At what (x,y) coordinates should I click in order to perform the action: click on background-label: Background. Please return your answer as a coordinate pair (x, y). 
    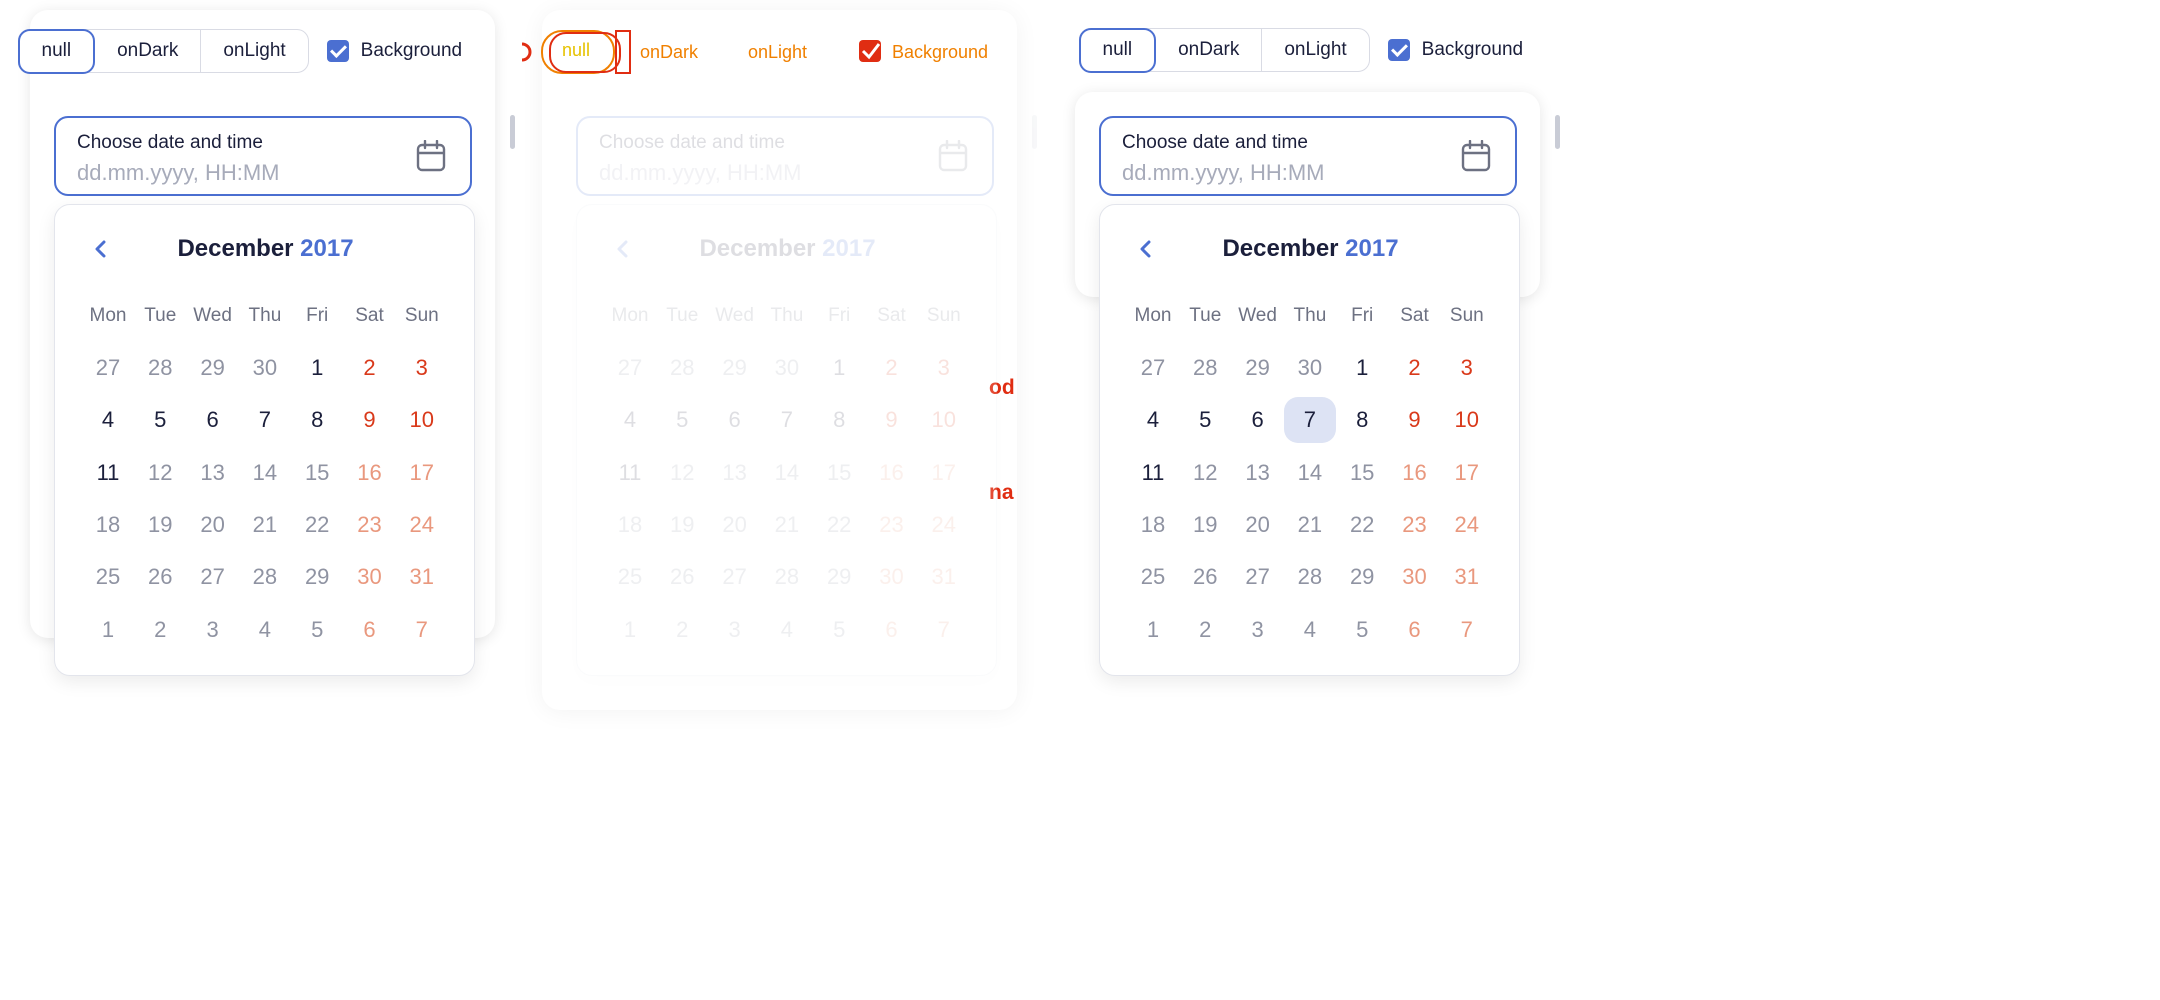
    Looking at the image, I should click on (940, 52).